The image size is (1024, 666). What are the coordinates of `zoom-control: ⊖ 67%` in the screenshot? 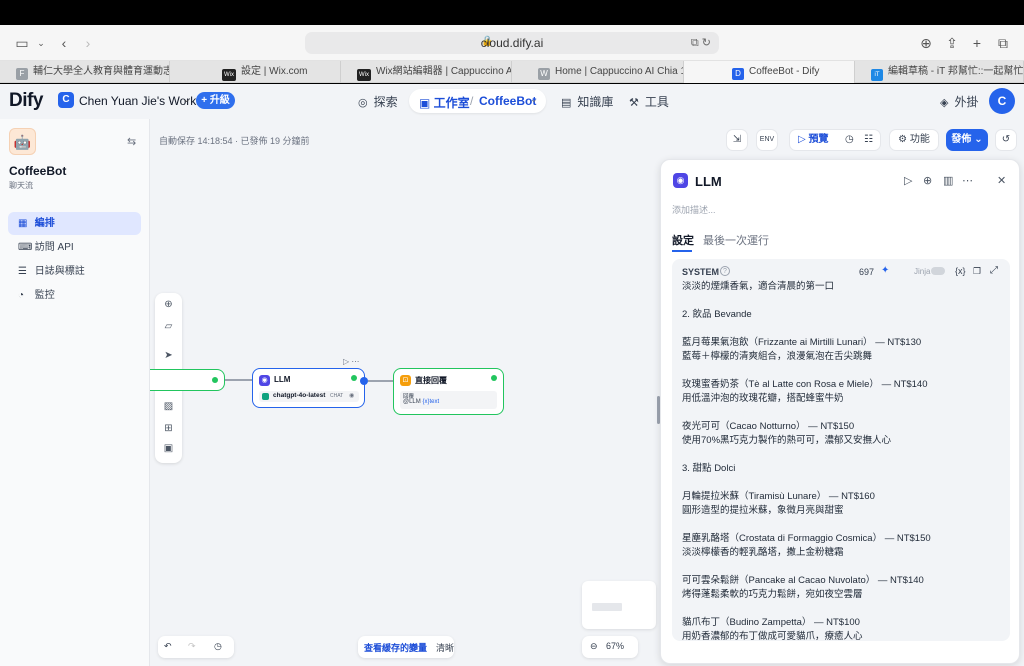 It's located at (610, 647).